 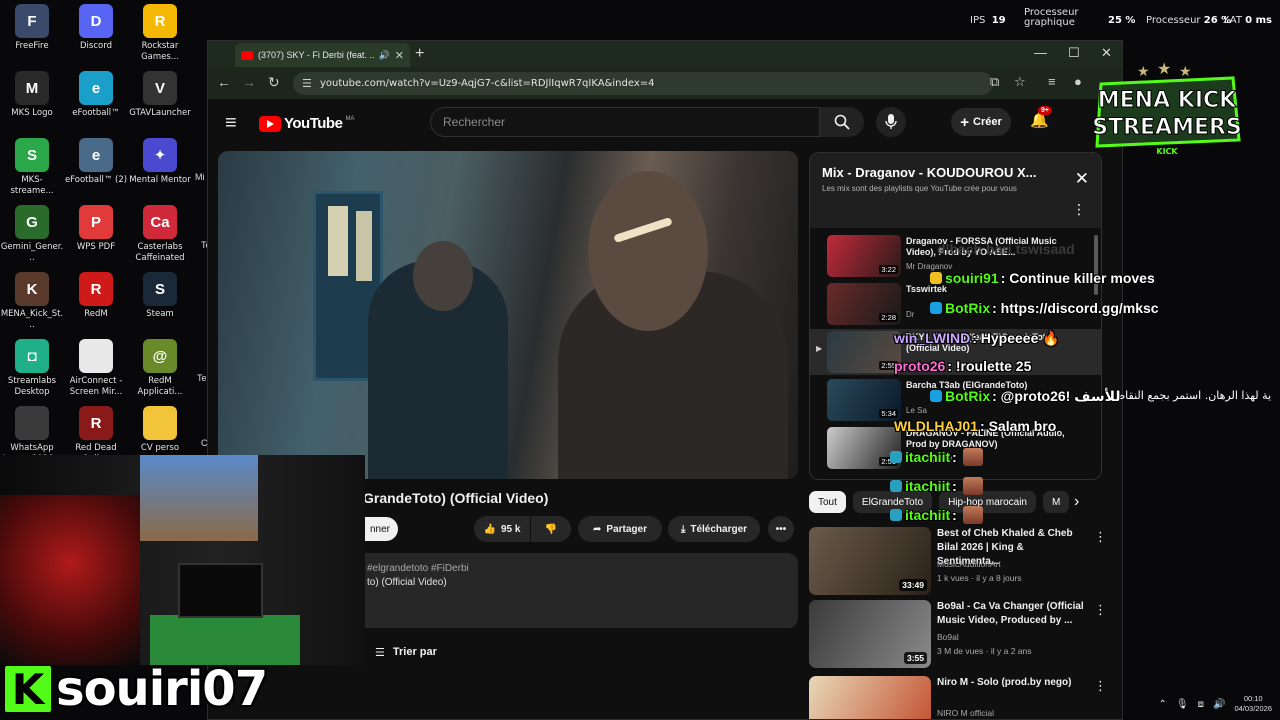 What do you see at coordinates (987, 502) in the screenshot?
I see `chip-hip-hop-marocain: Hip-hop marocain` at bounding box center [987, 502].